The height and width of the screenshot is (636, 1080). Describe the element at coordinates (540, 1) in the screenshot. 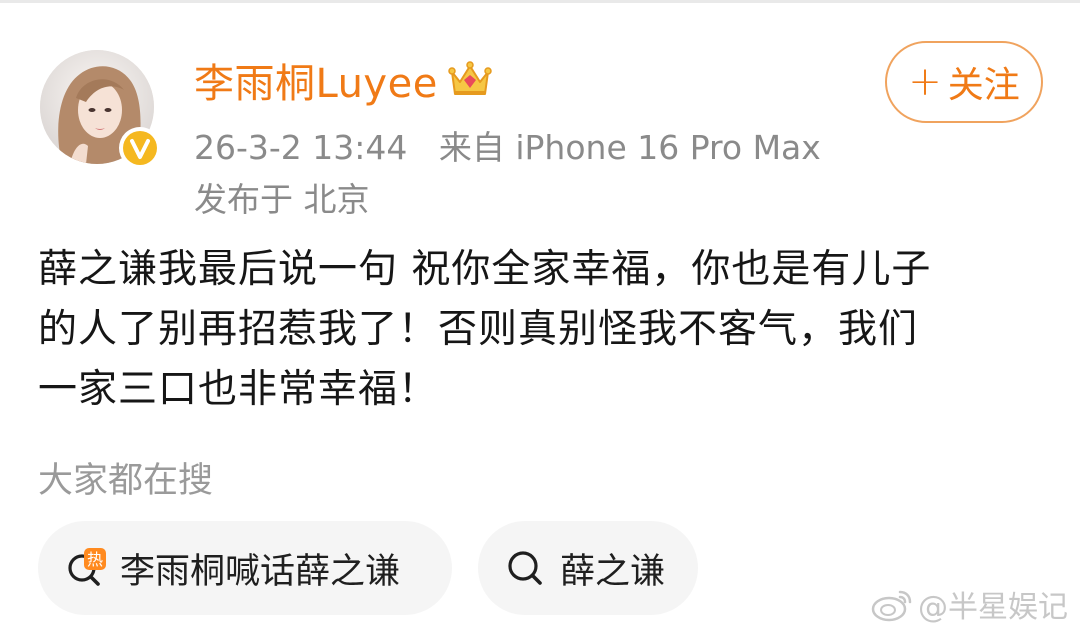

I see `top-divider` at that location.